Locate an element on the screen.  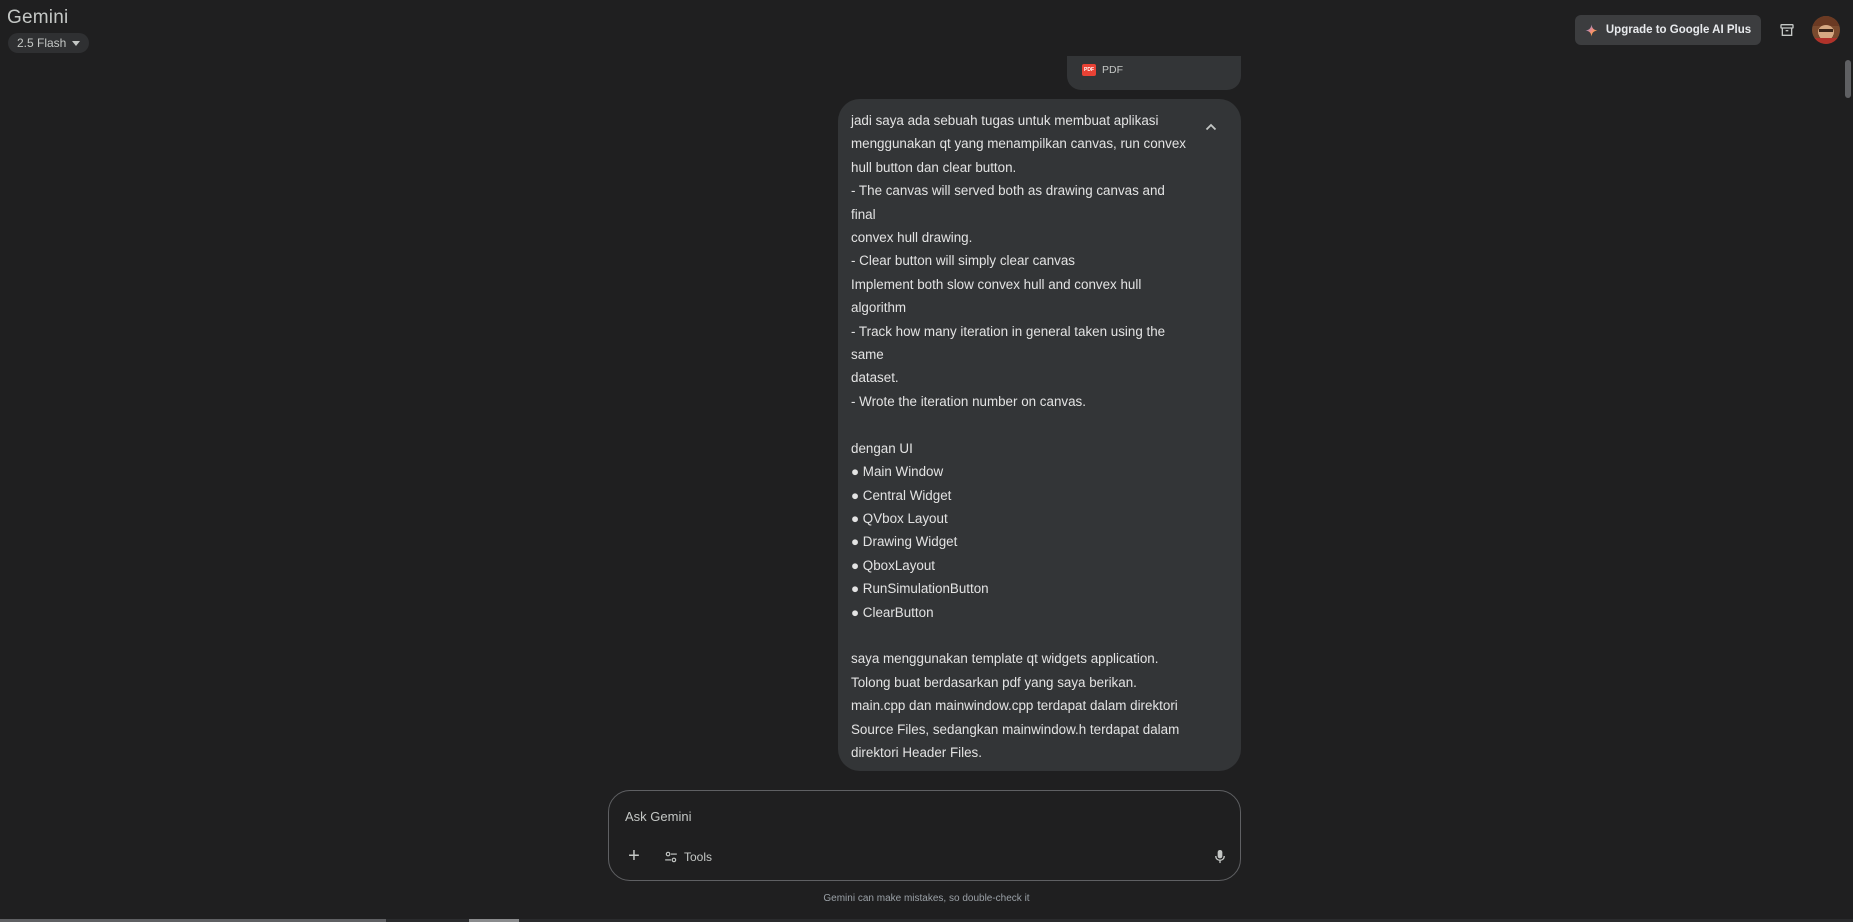
model-selector: 2.5 Flash is located at coordinates (49, 43).